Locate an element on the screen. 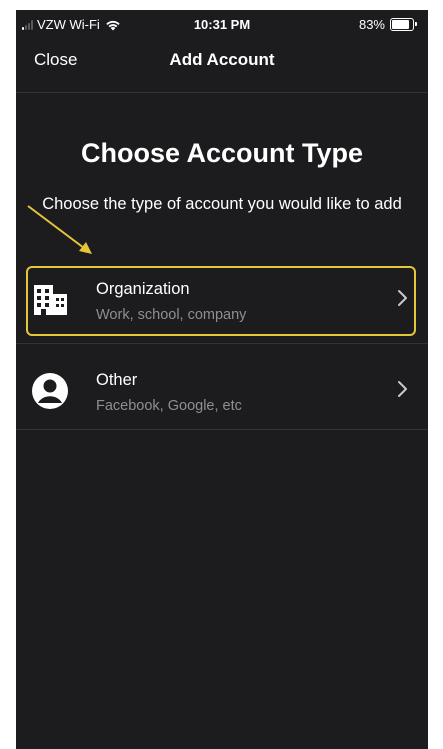 This screenshot has height=749, width=443. nav-bar: Close Add Account is located at coordinates (222, 66).